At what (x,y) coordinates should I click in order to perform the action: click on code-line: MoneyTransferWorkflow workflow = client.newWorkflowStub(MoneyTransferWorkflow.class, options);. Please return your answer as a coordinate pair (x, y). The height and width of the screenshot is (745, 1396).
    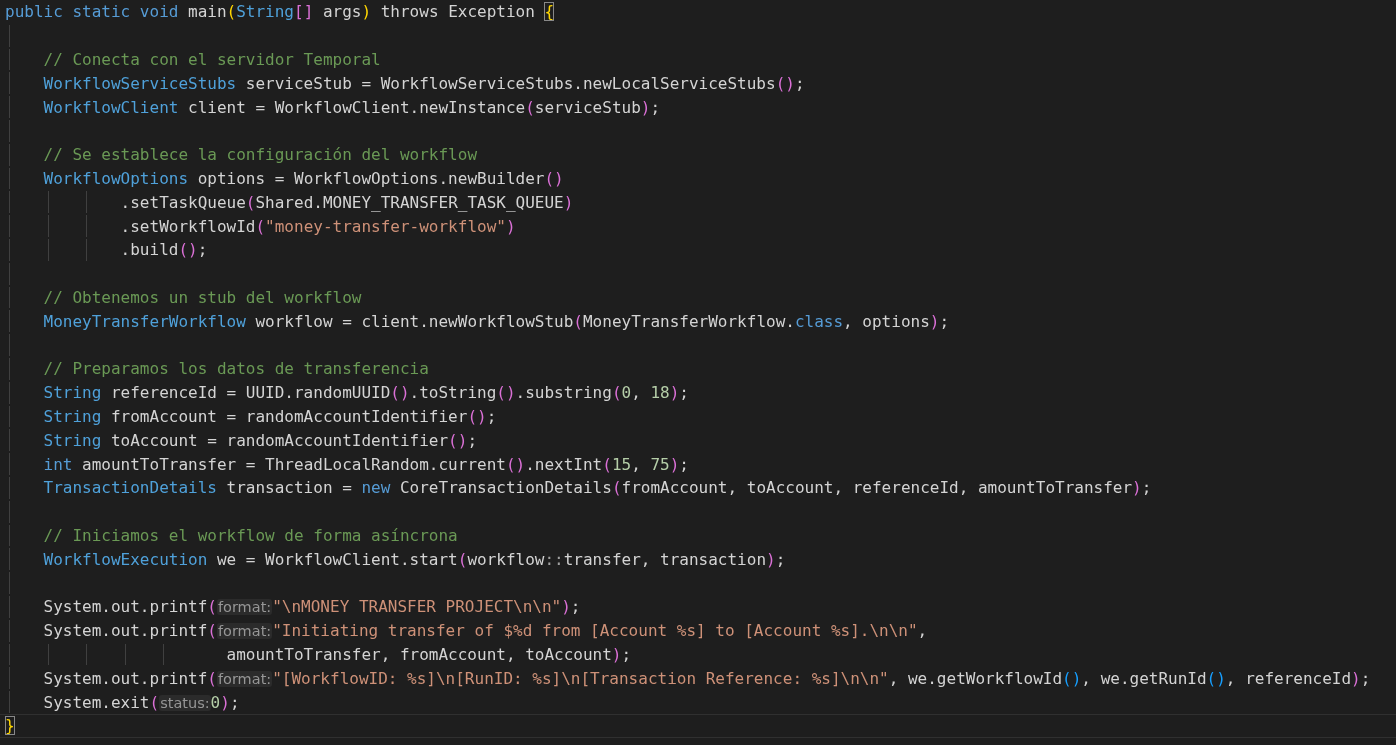
    Looking at the image, I should click on (496, 321).